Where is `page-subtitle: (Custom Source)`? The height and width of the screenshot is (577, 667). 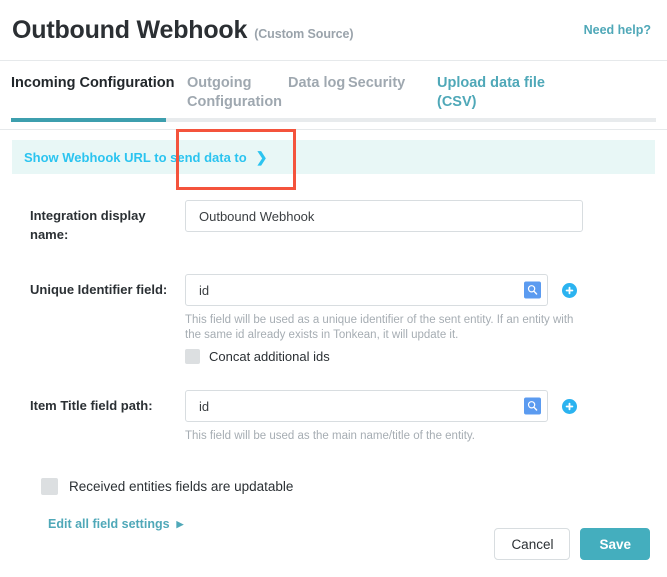
page-subtitle: (Custom Source) is located at coordinates (304, 33).